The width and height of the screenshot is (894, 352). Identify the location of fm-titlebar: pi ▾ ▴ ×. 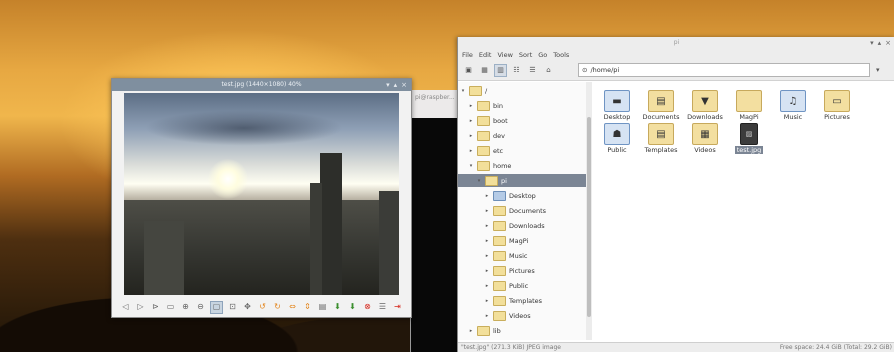
(676, 43).